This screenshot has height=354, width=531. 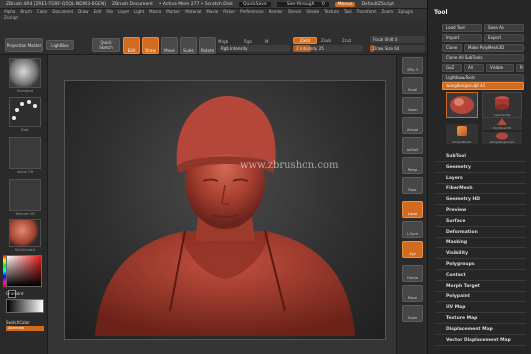 What do you see at coordinates (455, 221) in the screenshot?
I see `tool-subpalette-item: Surface` at bounding box center [455, 221].